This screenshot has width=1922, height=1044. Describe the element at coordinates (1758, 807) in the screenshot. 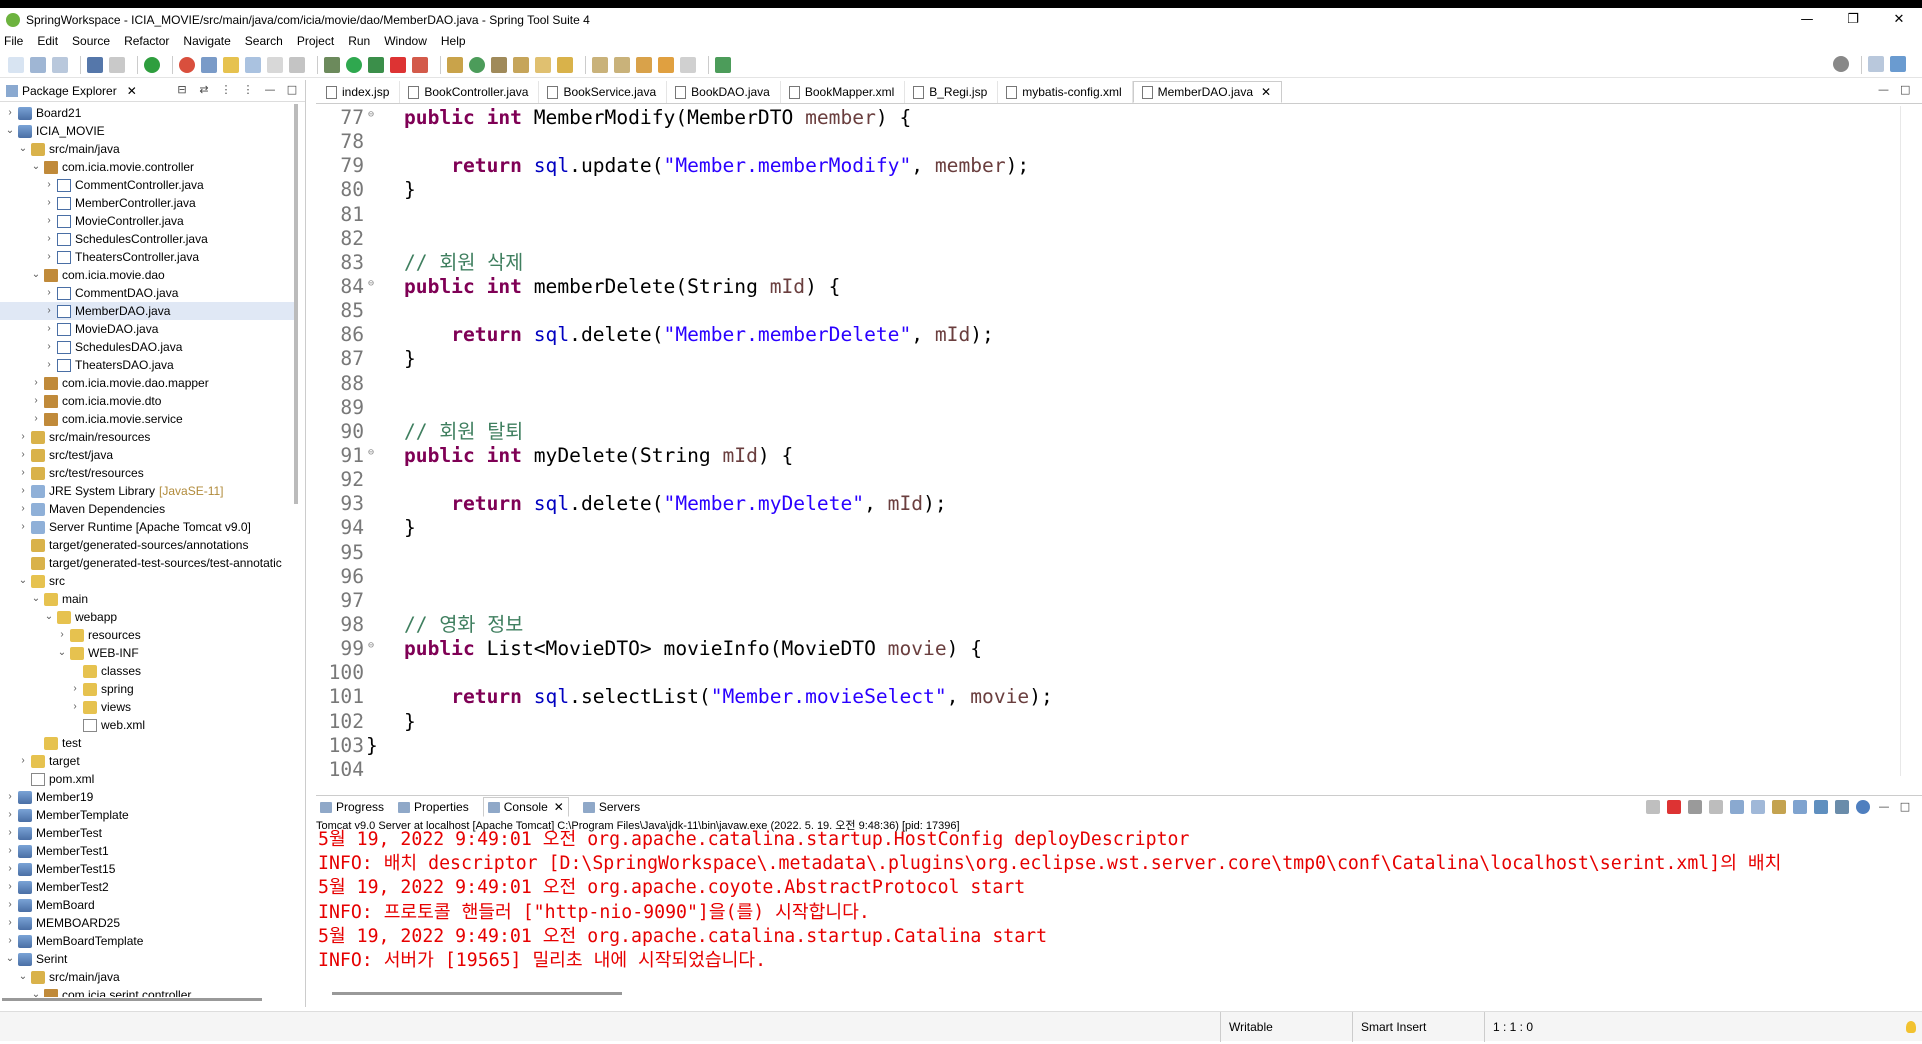

I see `word-wrap-console-icon` at that location.